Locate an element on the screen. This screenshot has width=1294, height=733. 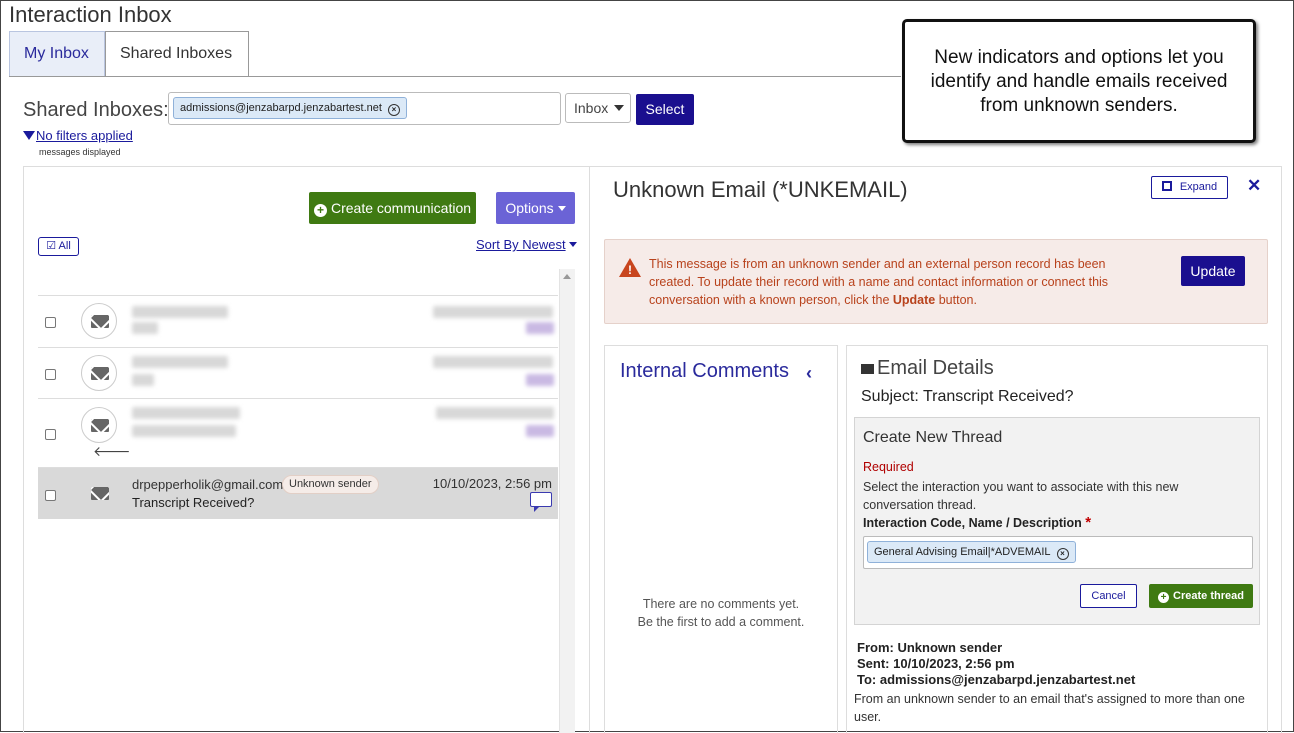
expand-button: Expand is located at coordinates (1189, 187).